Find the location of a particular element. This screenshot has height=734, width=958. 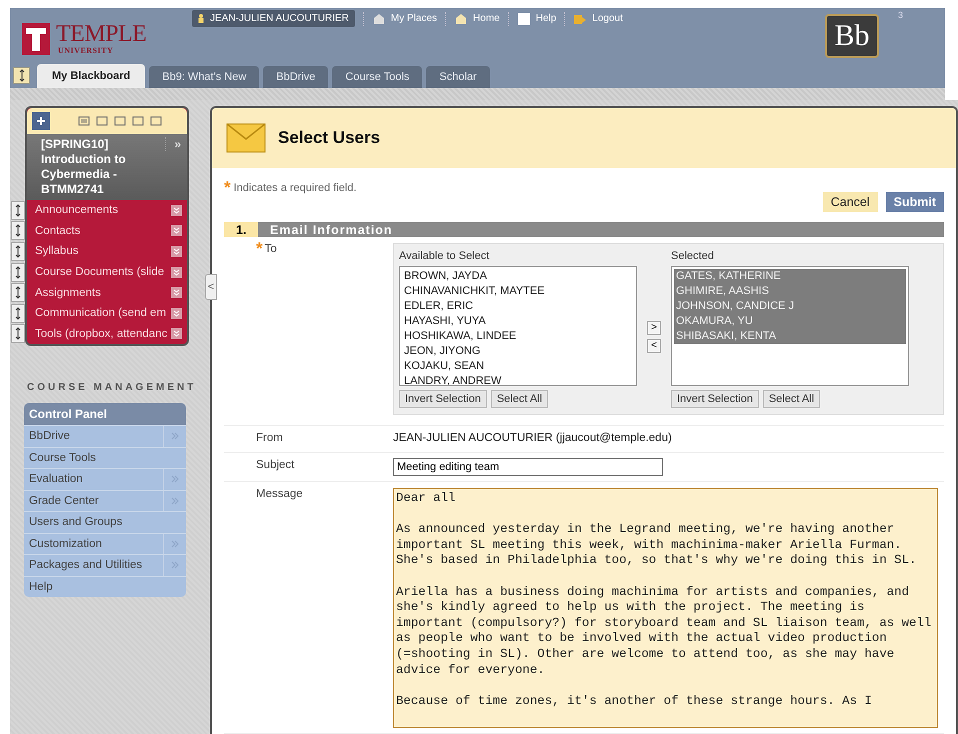

move-button: > is located at coordinates (654, 328).